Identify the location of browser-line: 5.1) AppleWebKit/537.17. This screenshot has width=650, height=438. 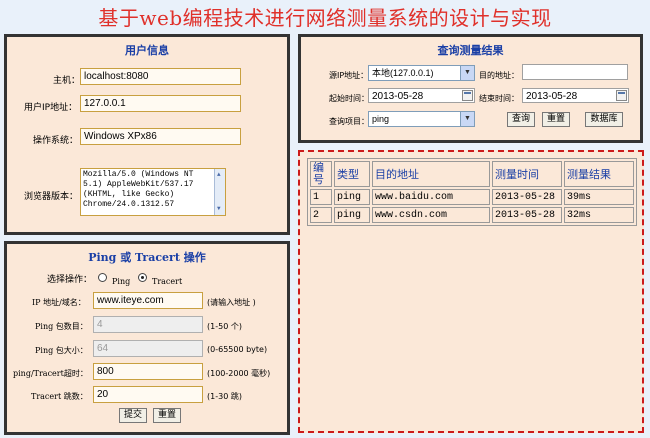
(138, 184).